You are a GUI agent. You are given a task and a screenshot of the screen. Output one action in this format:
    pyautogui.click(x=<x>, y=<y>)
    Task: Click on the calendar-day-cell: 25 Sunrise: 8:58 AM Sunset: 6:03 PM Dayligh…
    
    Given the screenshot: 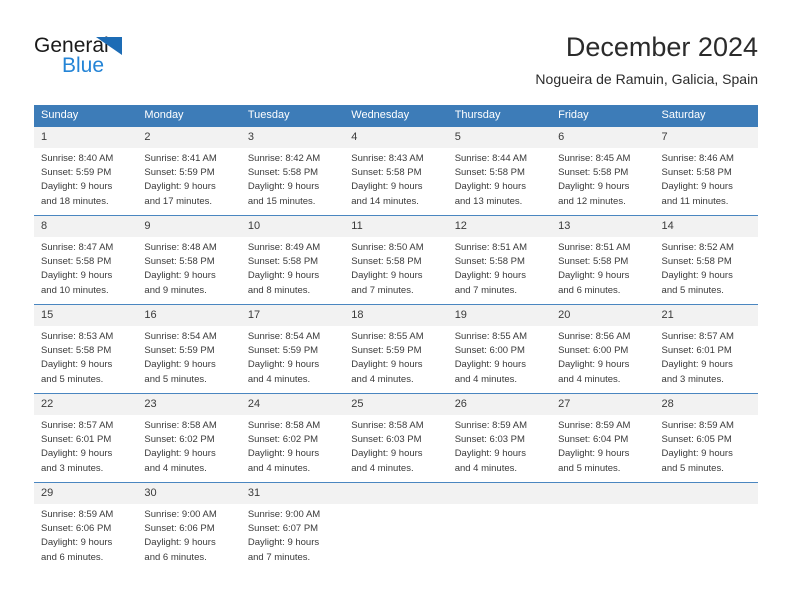 What is the action you would take?
    pyautogui.click(x=396, y=438)
    